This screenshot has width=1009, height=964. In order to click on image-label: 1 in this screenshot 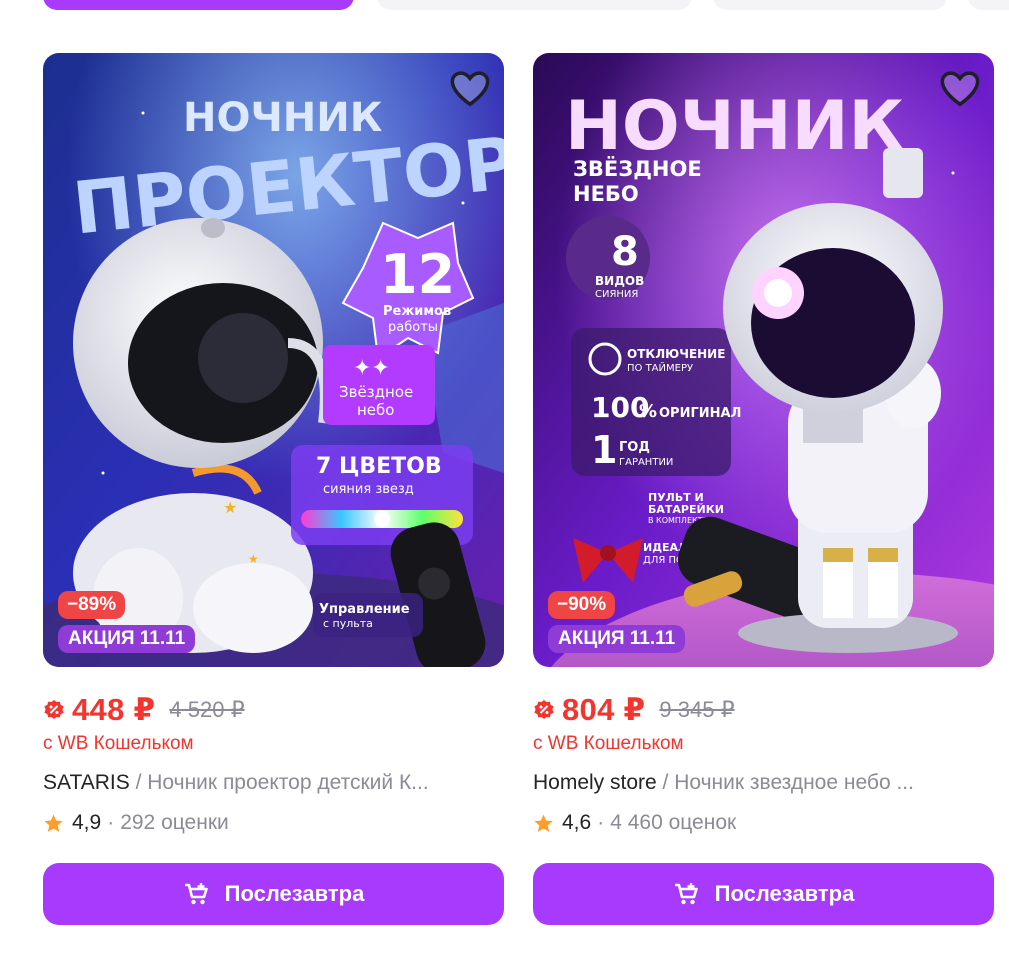, I will do `click(604, 450)`.